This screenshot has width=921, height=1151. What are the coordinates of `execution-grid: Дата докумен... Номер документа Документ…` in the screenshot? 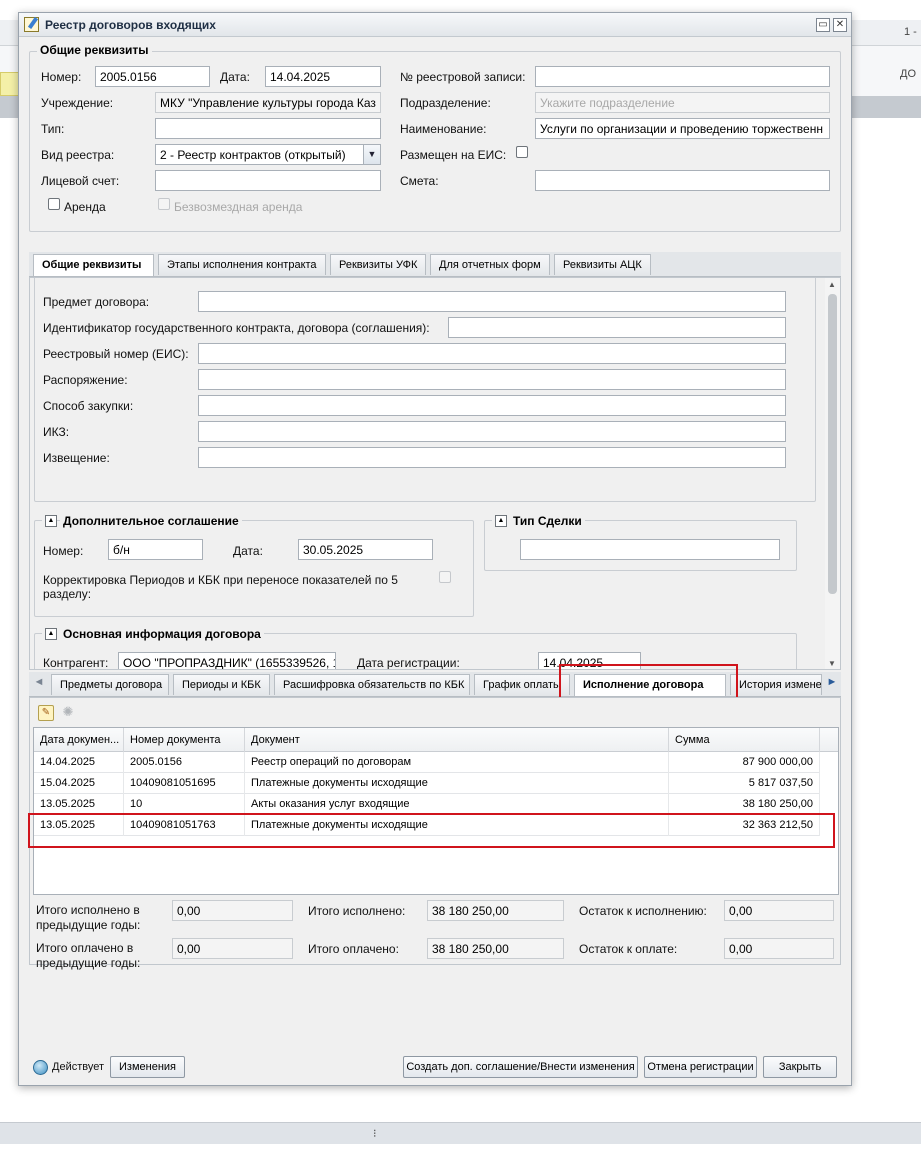 It's located at (436, 811).